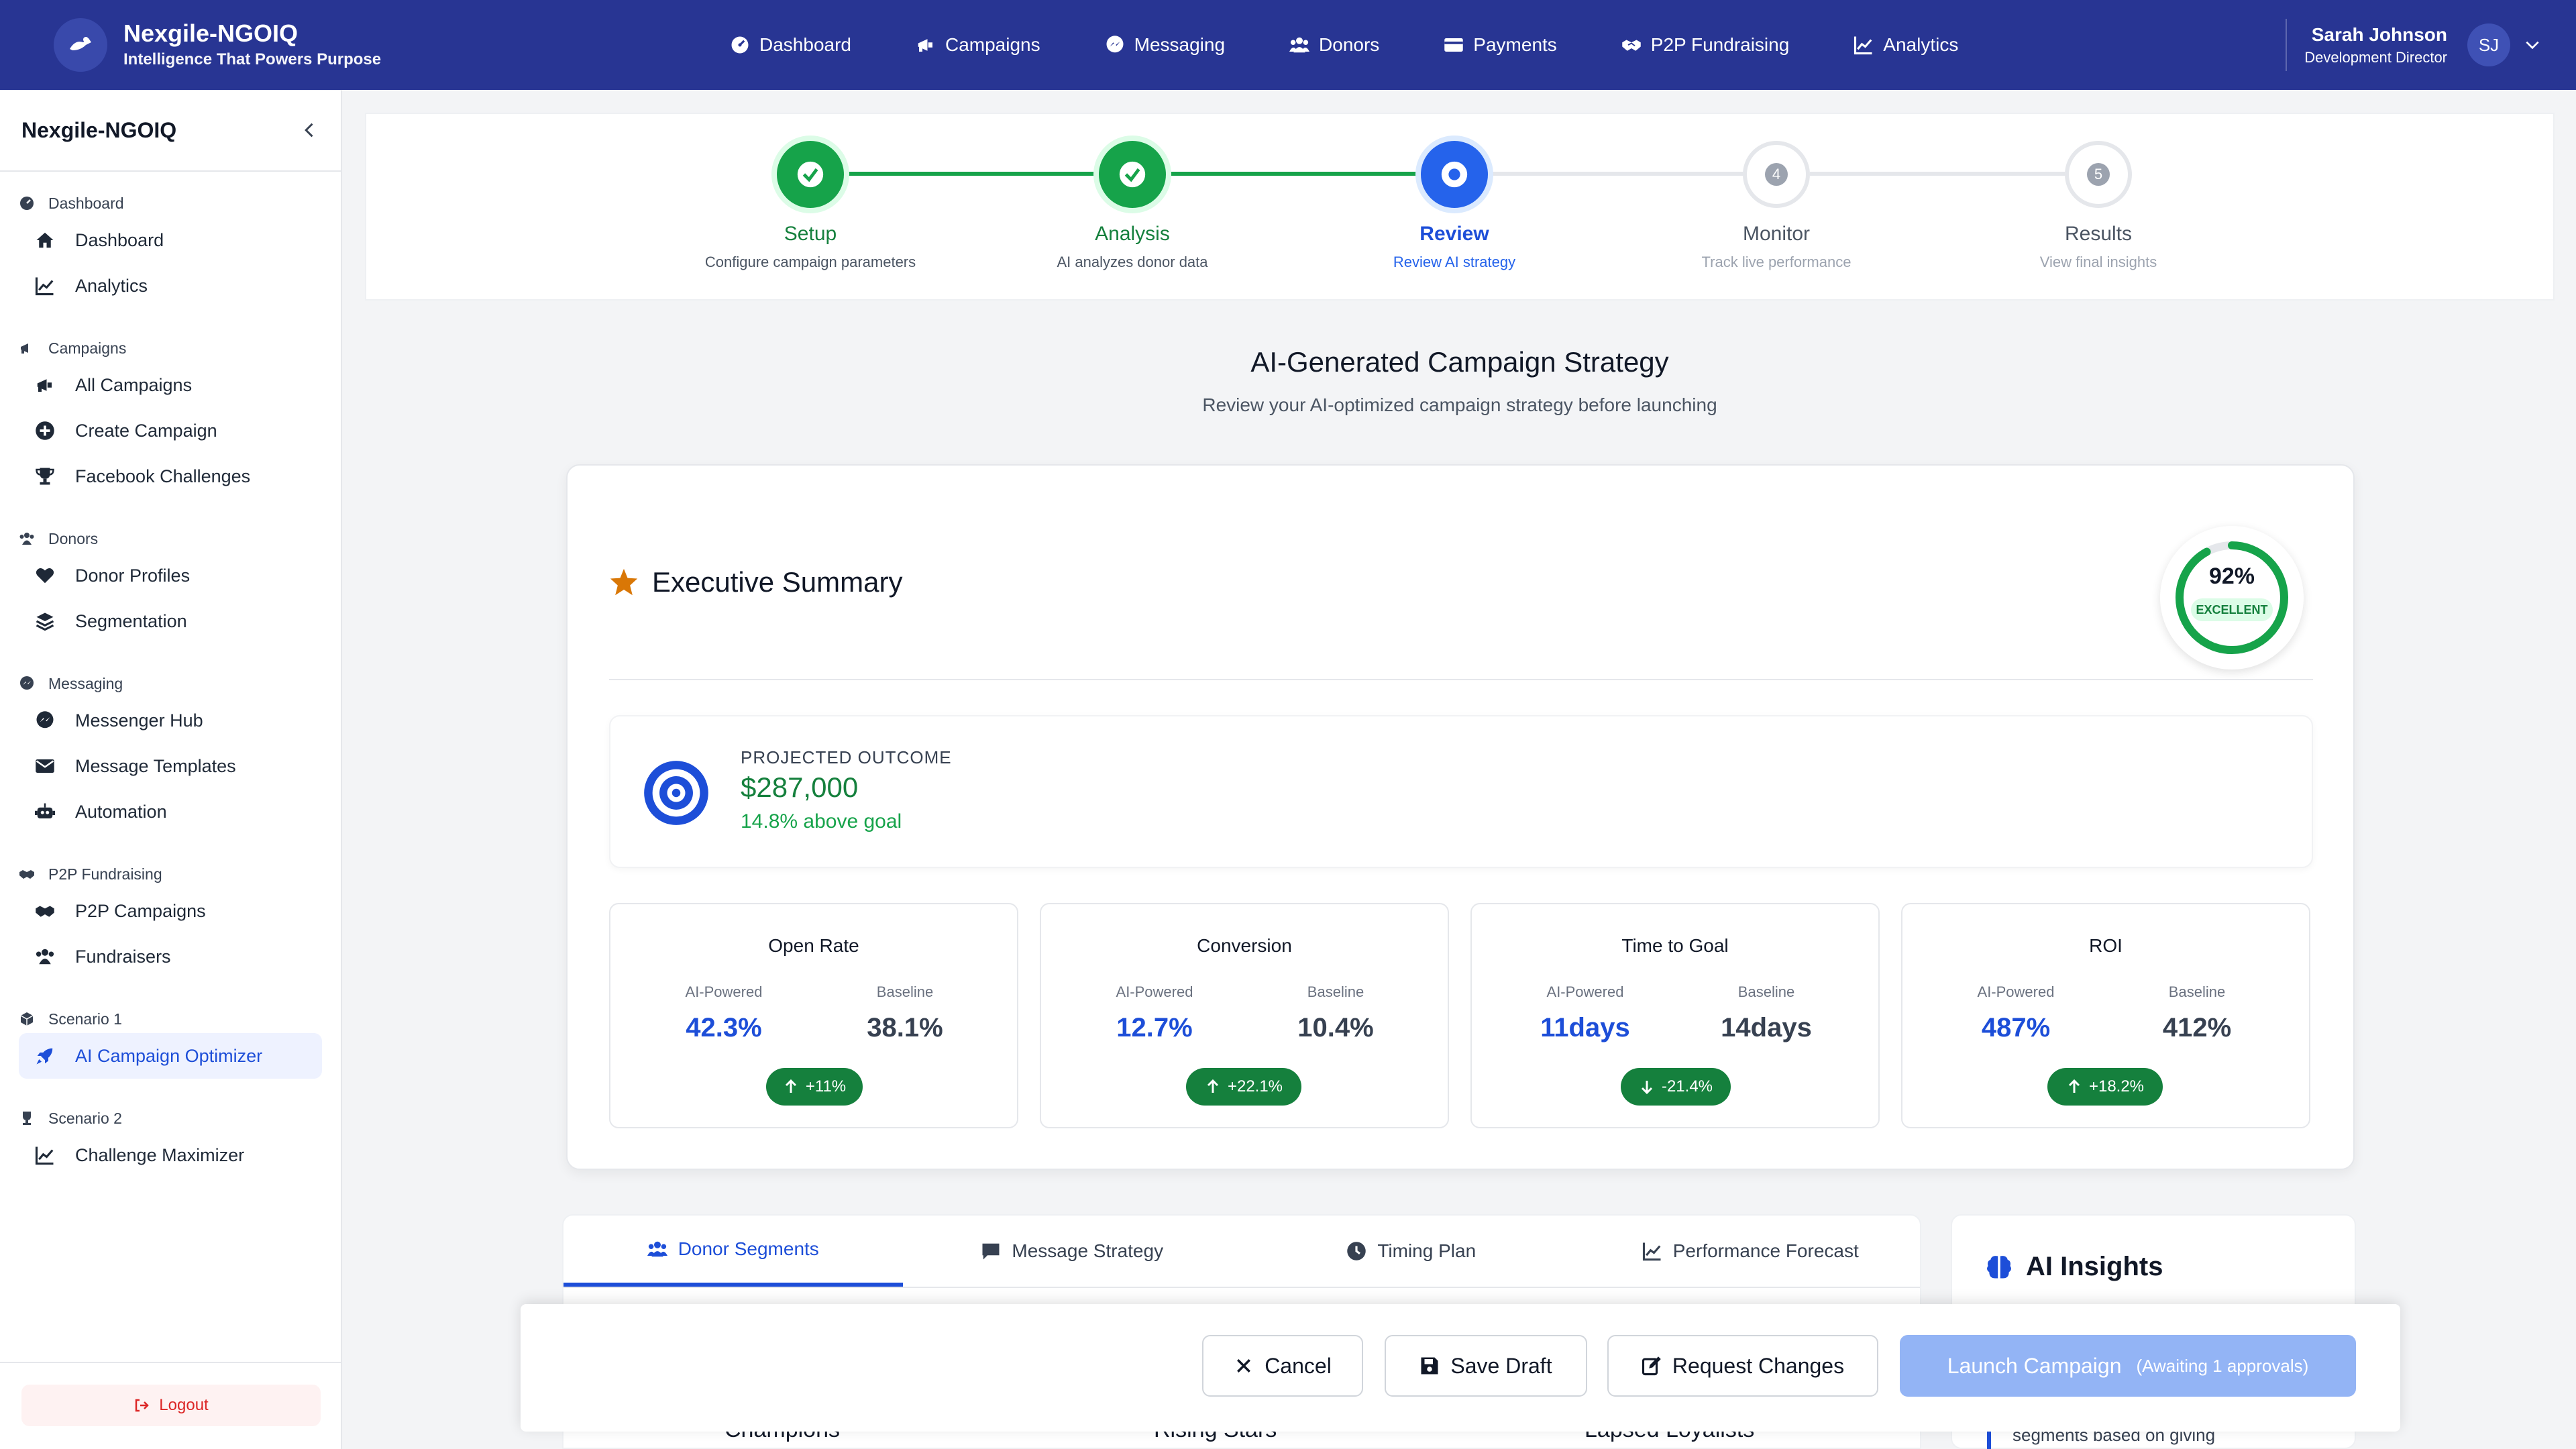  What do you see at coordinates (733, 1251) in the screenshot?
I see `tab-donor-segments: Donor Segments` at bounding box center [733, 1251].